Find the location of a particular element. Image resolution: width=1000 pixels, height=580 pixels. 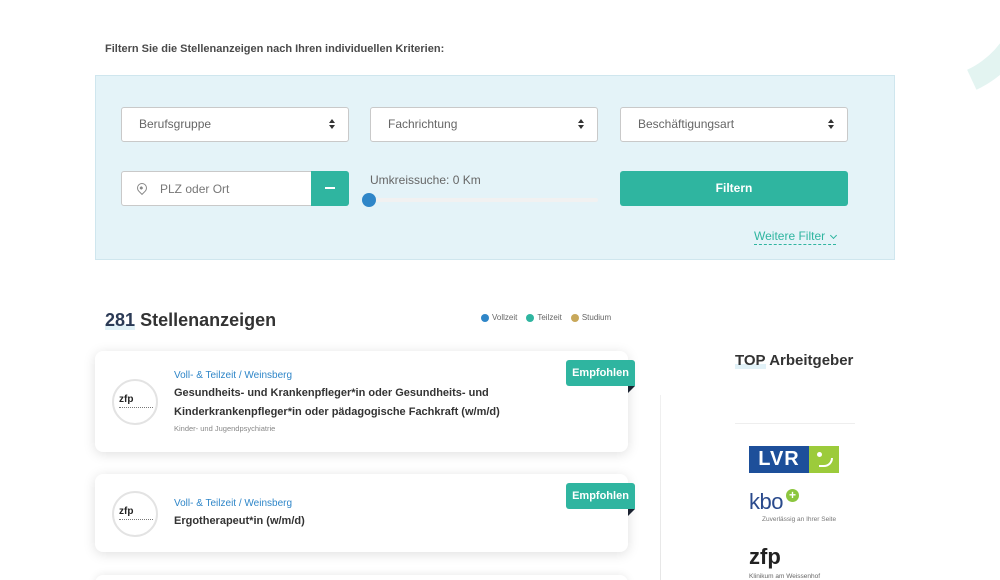

legend-item-vollzeit: Vollzeit is located at coordinates (499, 317).